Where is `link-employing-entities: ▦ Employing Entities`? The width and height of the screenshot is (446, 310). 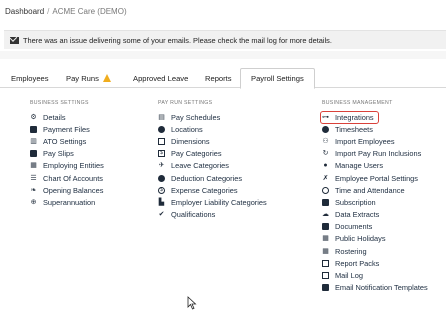
link-employing-entities: ▦ Employing Entities is located at coordinates (67, 166).